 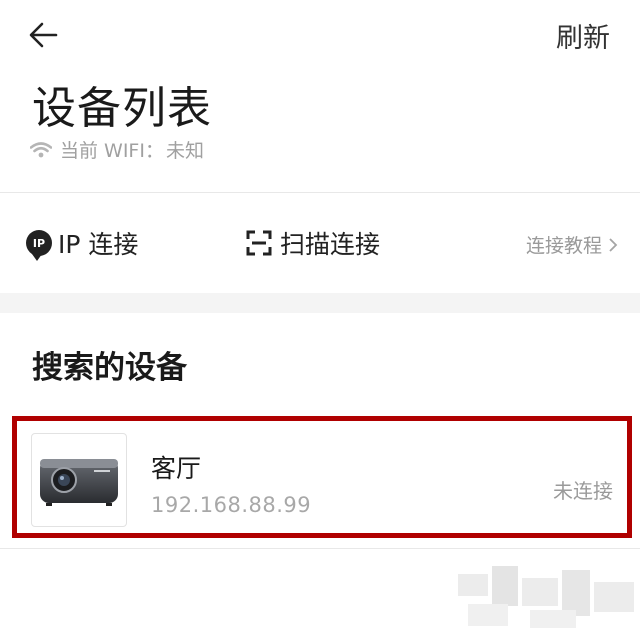 What do you see at coordinates (112, 151) in the screenshot?
I see `wifi-label: 当前 WIFI：` at bounding box center [112, 151].